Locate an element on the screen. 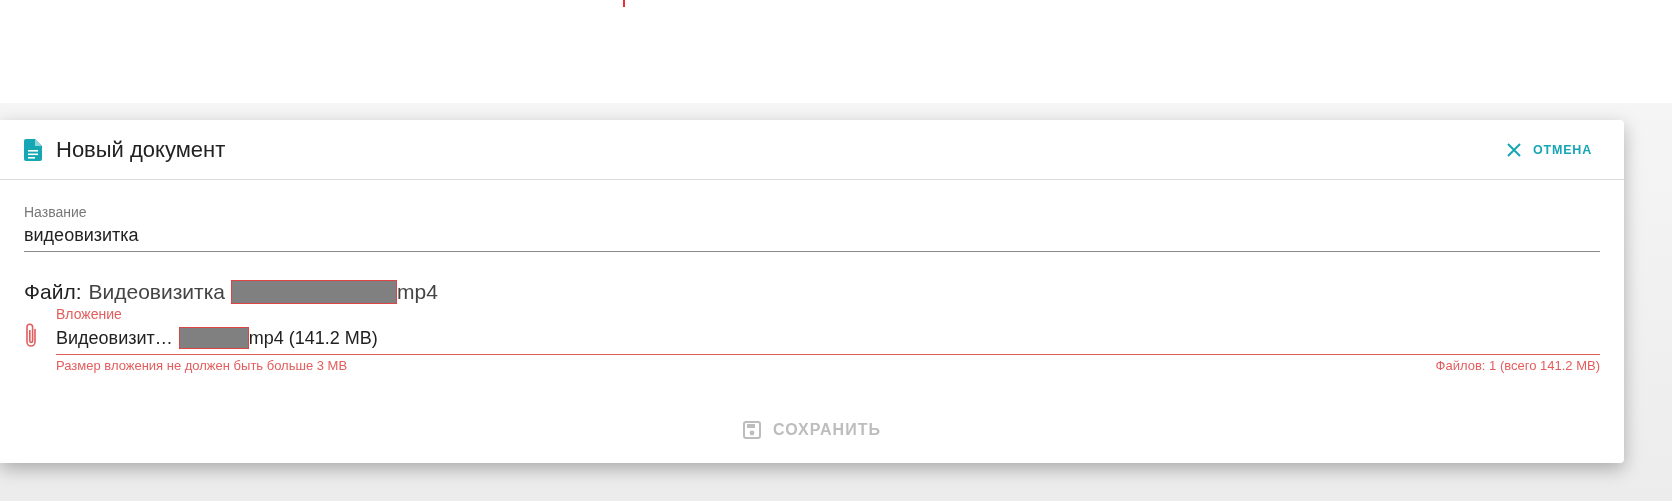 This screenshot has height=501, width=1672. field-label: Вложение is located at coordinates (89, 314).